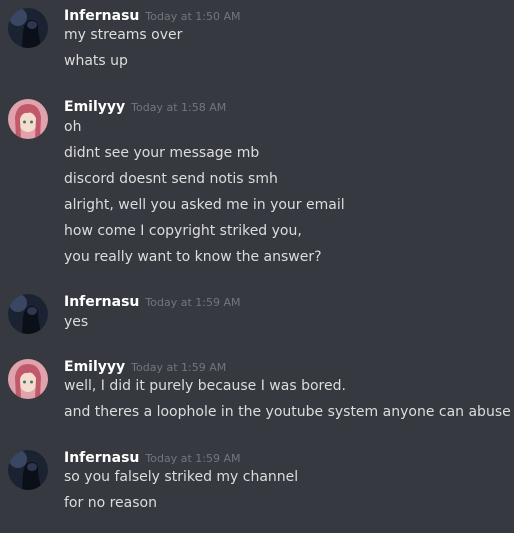 Image resolution: width=514 pixels, height=533 pixels. What do you see at coordinates (162, 153) in the screenshot?
I see `message-text: didnt see your message mb` at bounding box center [162, 153].